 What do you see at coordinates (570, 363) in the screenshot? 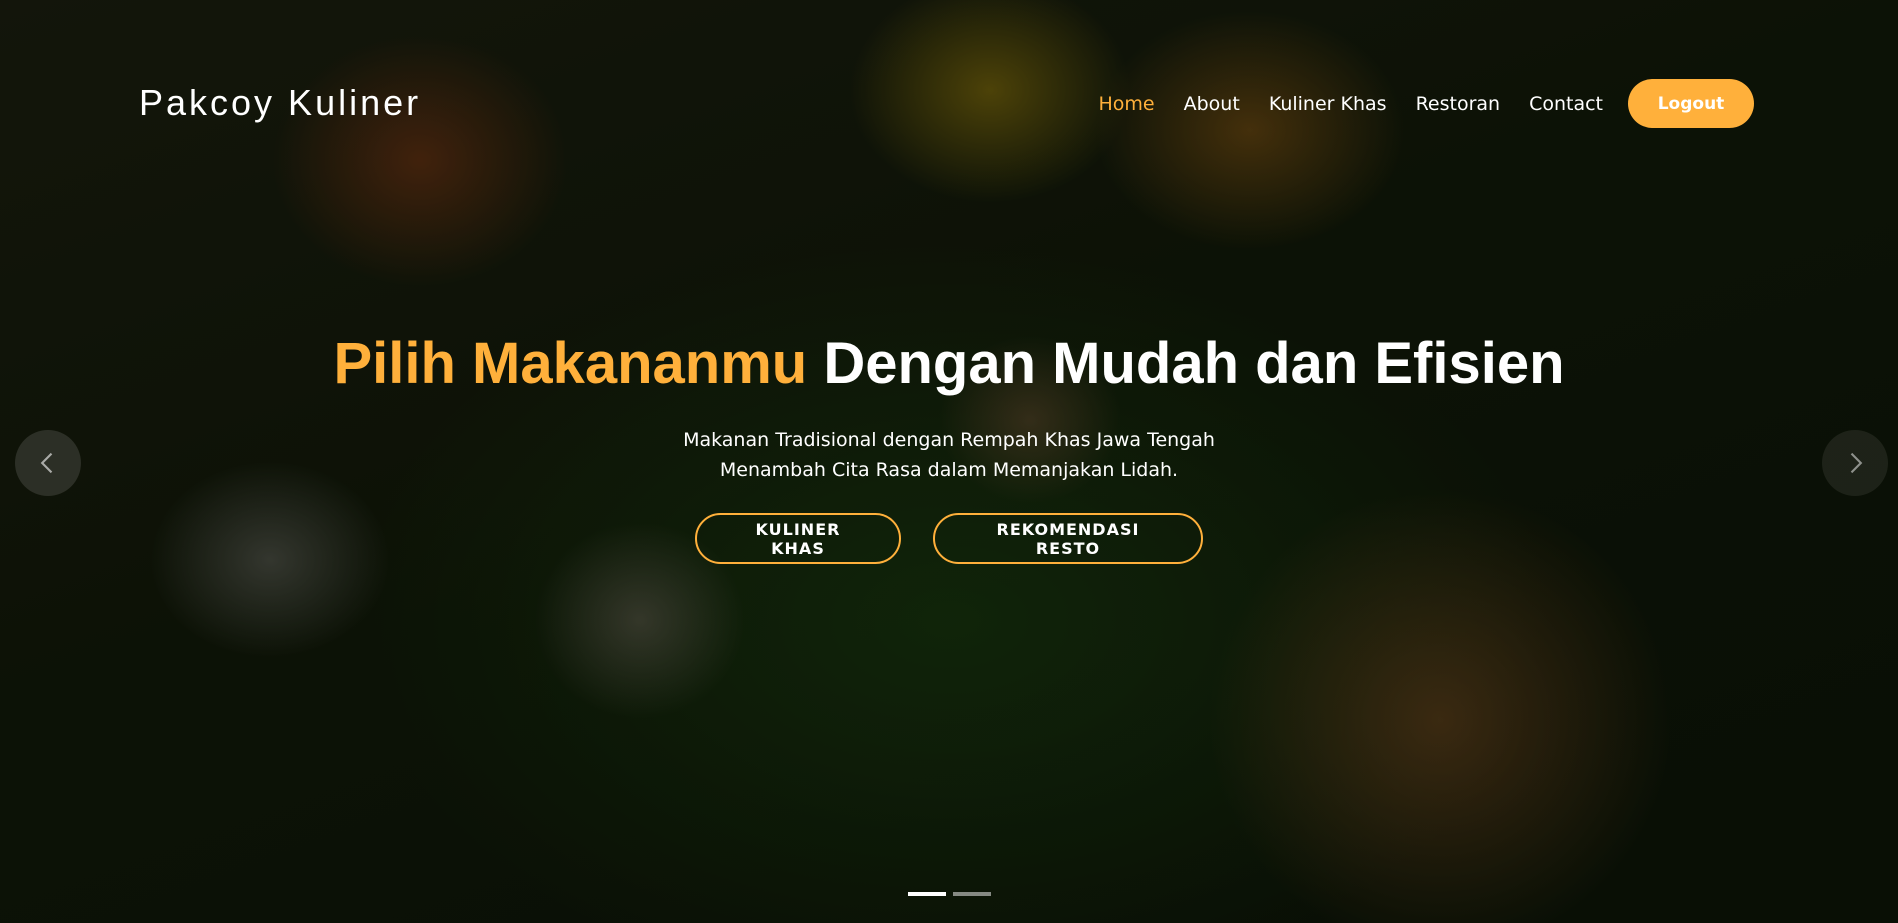
I see `hero-title-accent: Pilih Makananmu` at bounding box center [570, 363].